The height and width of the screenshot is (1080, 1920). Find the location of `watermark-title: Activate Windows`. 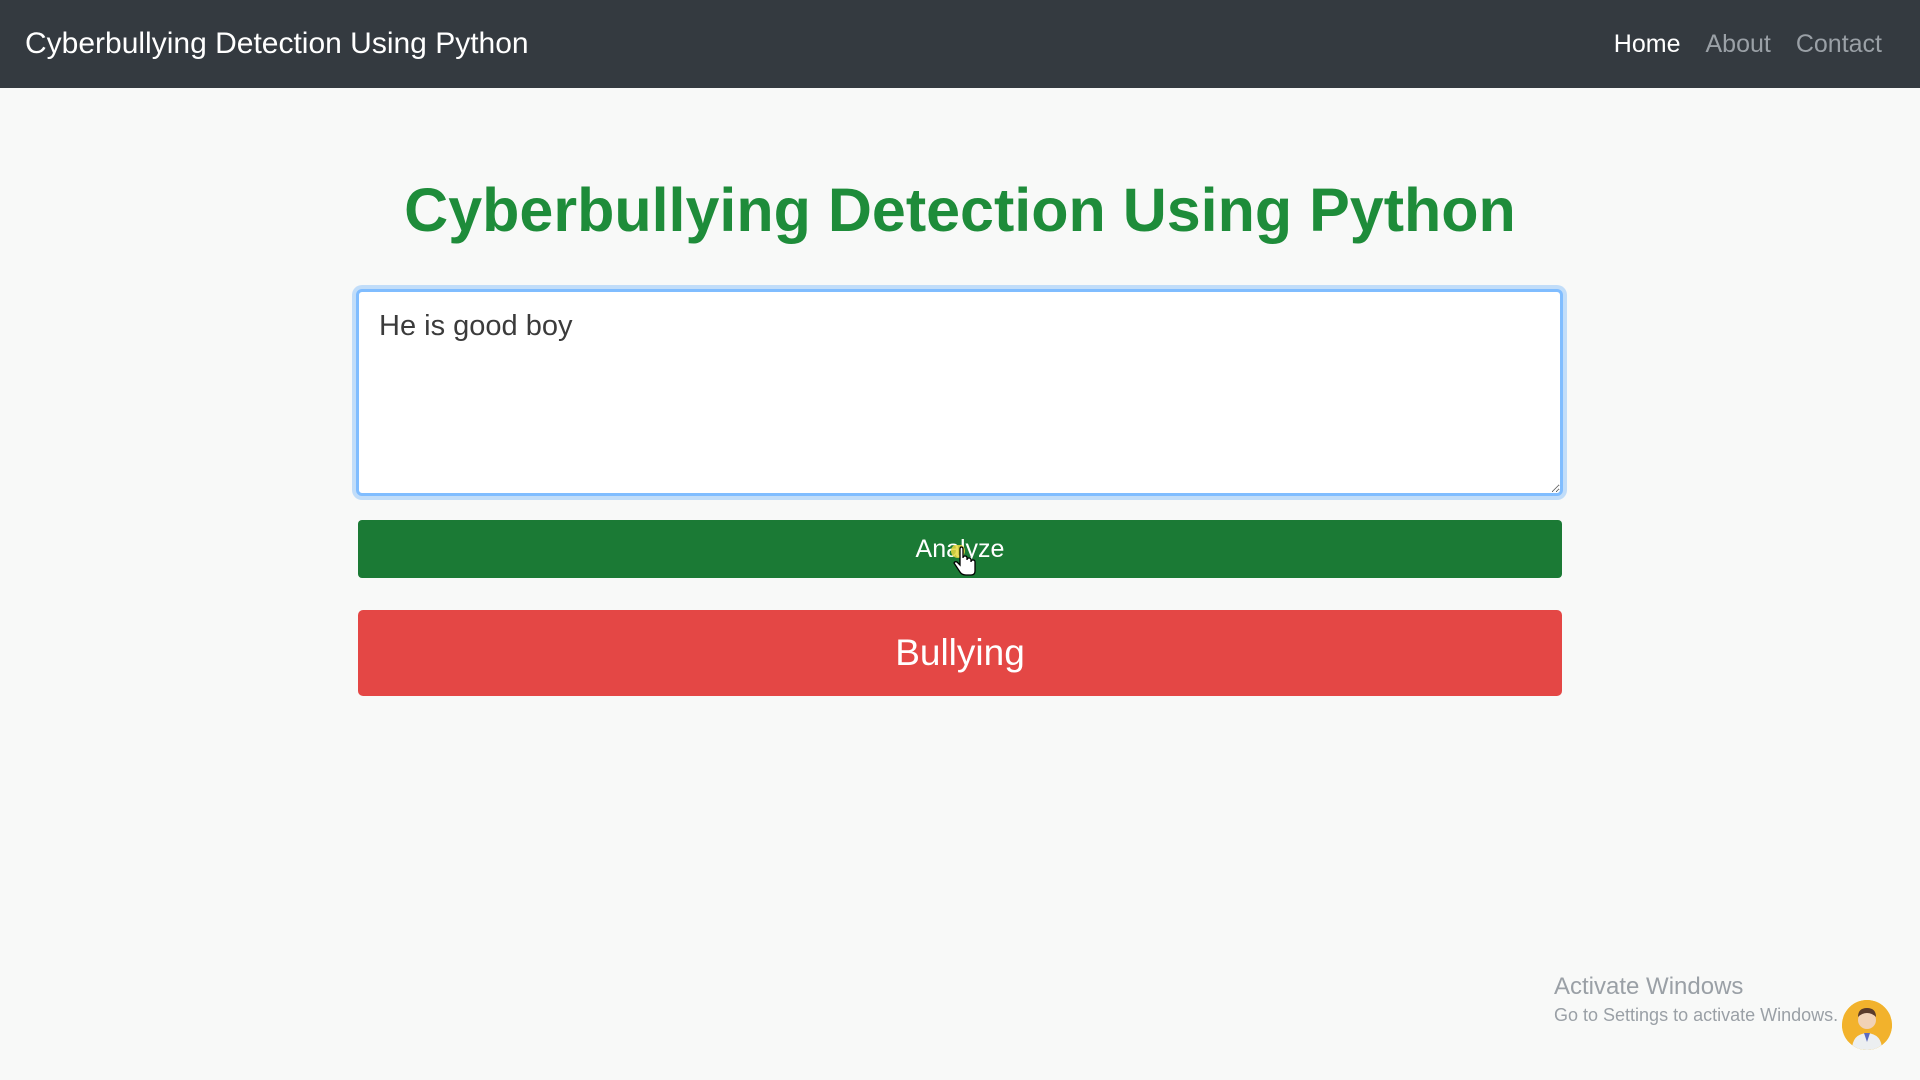

watermark-title: Activate Windows is located at coordinates (1649, 986).